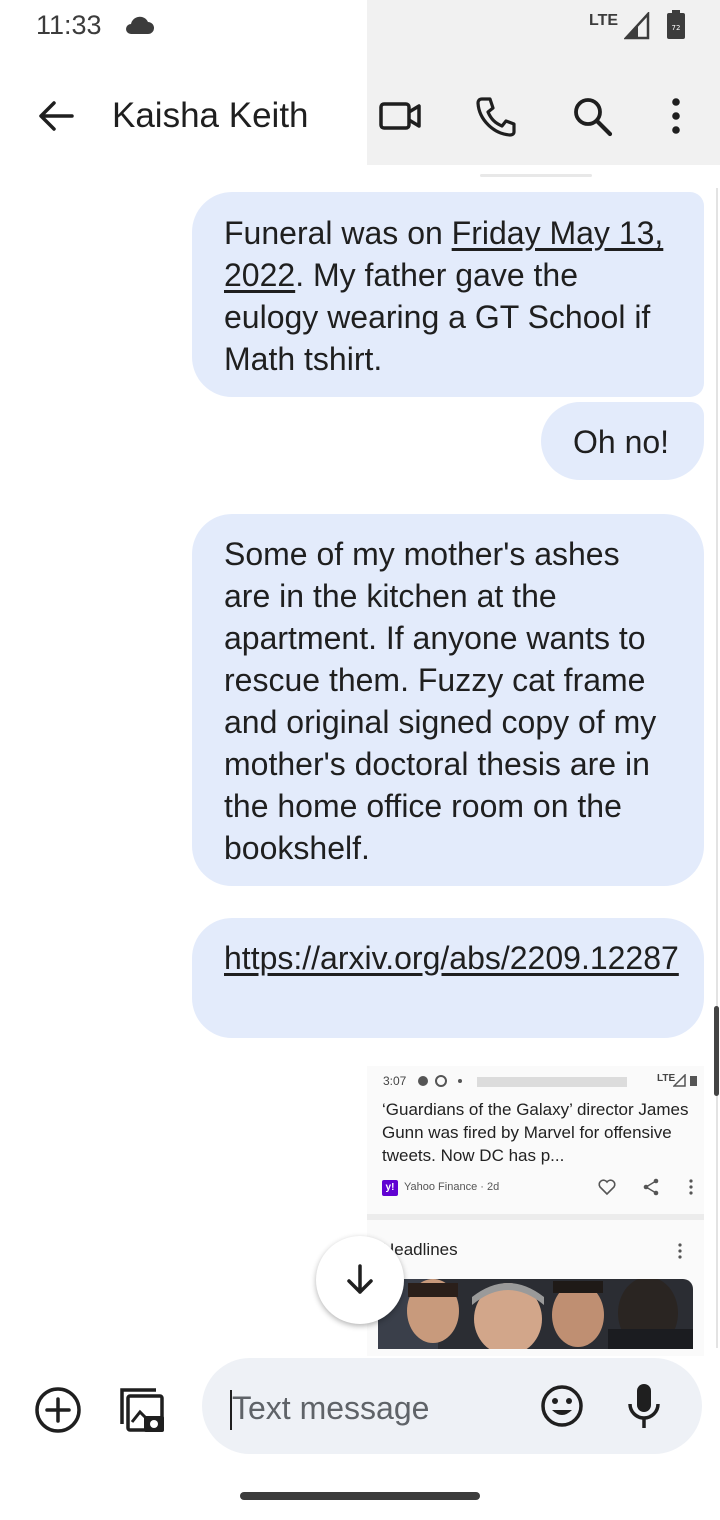 The height and width of the screenshot is (1520, 720). I want to click on scroll-to-bottom-button, so click(360, 1280).